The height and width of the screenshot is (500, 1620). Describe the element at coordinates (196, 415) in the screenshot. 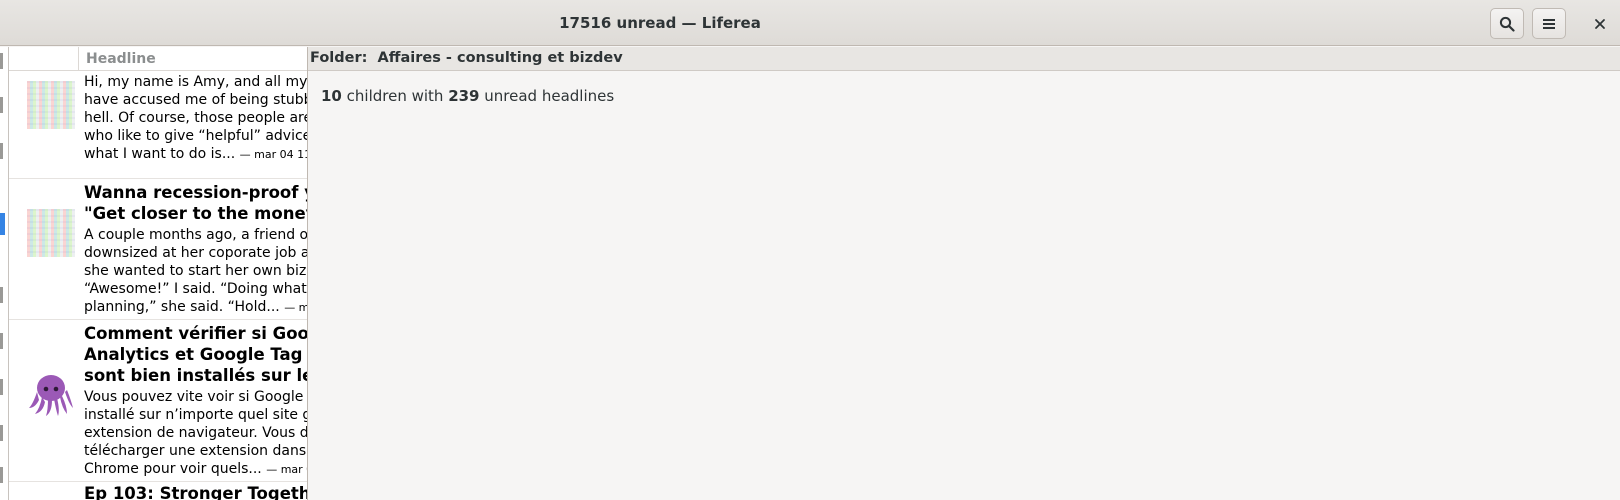

I see `desc-line: installé sur n’importe quel site gr` at that location.